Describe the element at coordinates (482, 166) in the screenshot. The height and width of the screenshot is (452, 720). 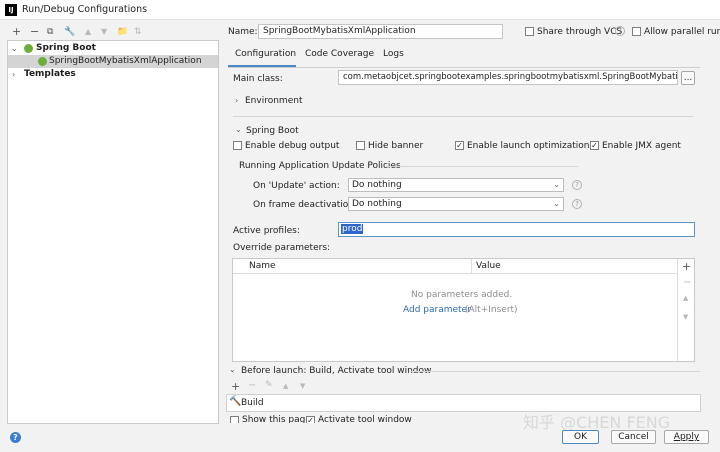
I see `policies-divider` at that location.